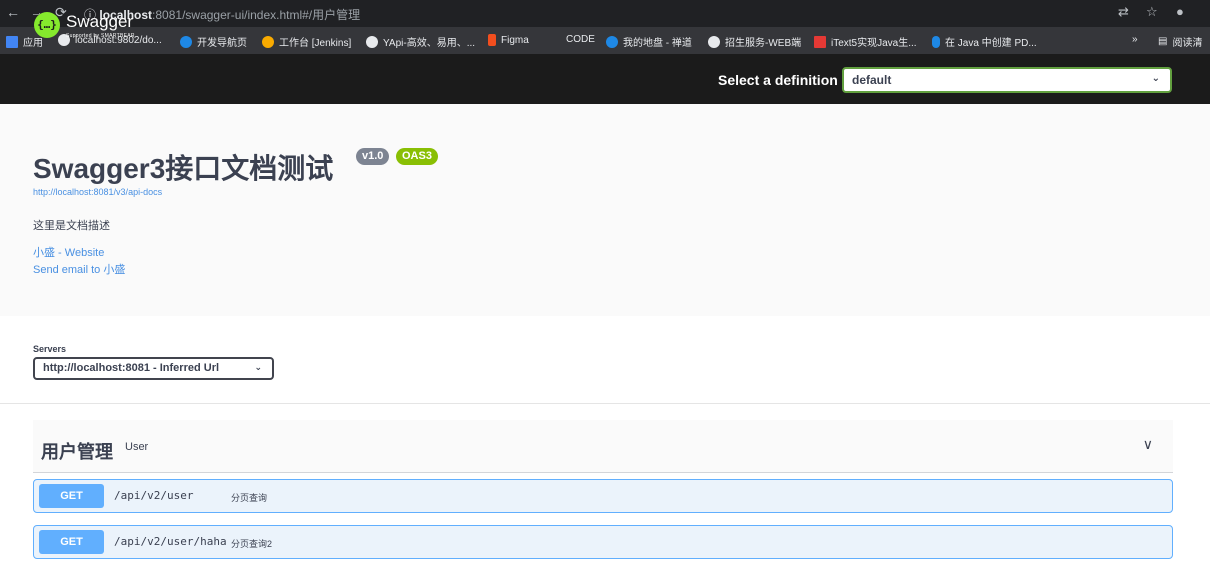  What do you see at coordinates (12, 41) in the screenshot?
I see `apps-grid-icon` at bounding box center [12, 41].